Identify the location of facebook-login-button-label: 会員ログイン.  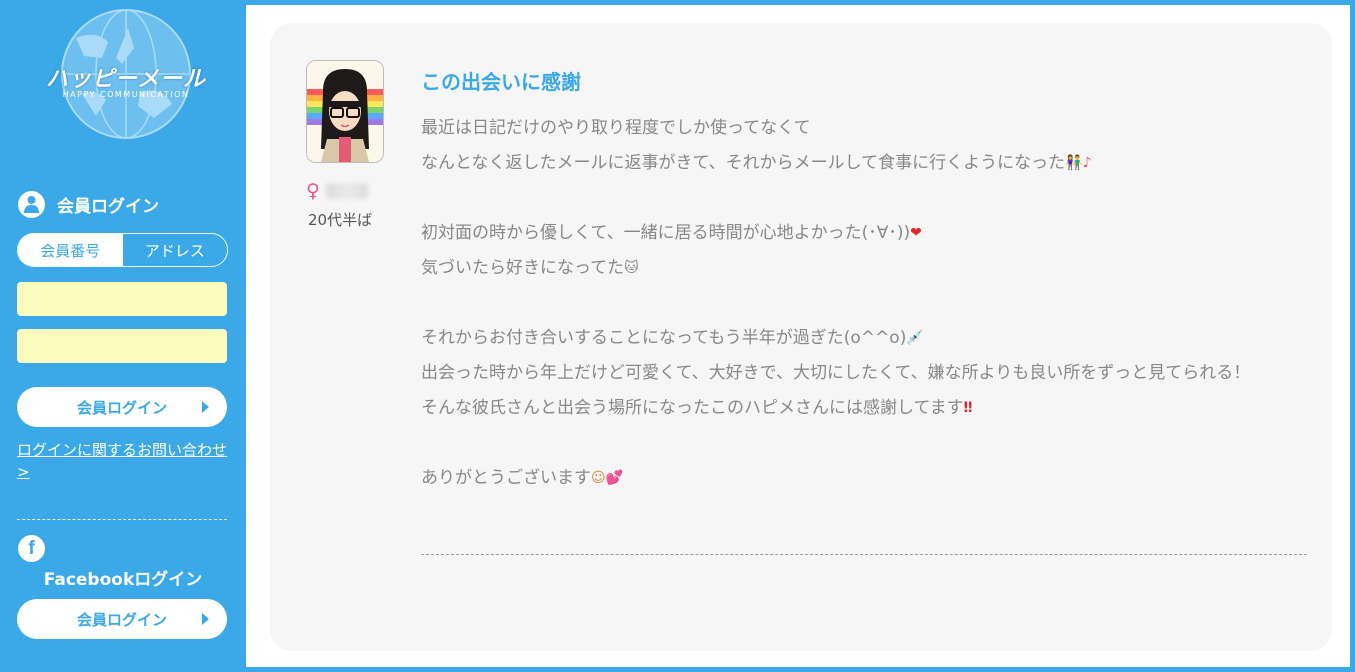
(121, 619).